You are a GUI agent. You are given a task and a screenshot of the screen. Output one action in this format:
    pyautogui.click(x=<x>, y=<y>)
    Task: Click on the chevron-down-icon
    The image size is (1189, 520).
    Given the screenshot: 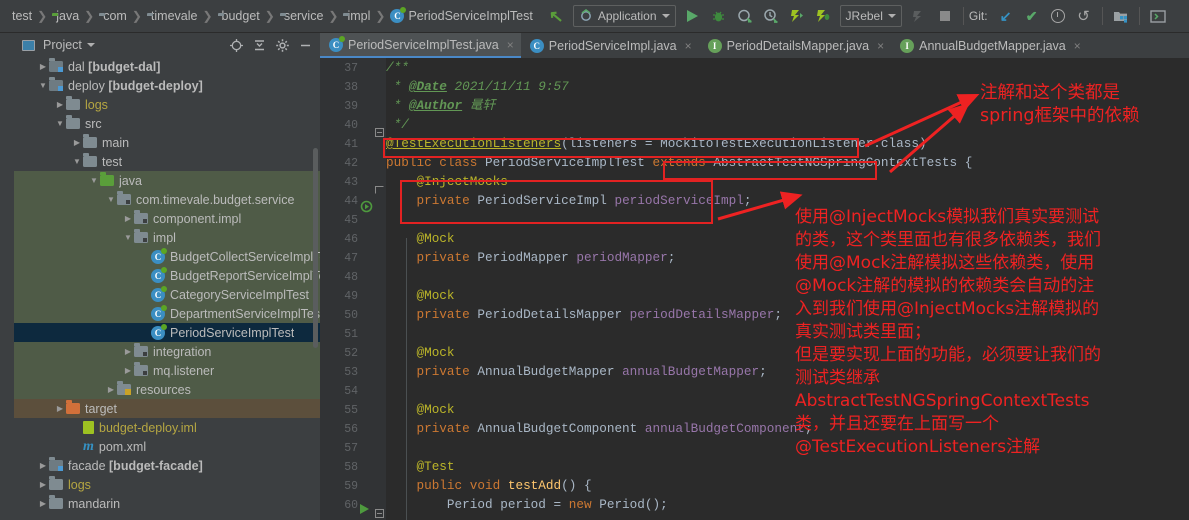 What is the action you would take?
    pyautogui.click(x=90, y=45)
    